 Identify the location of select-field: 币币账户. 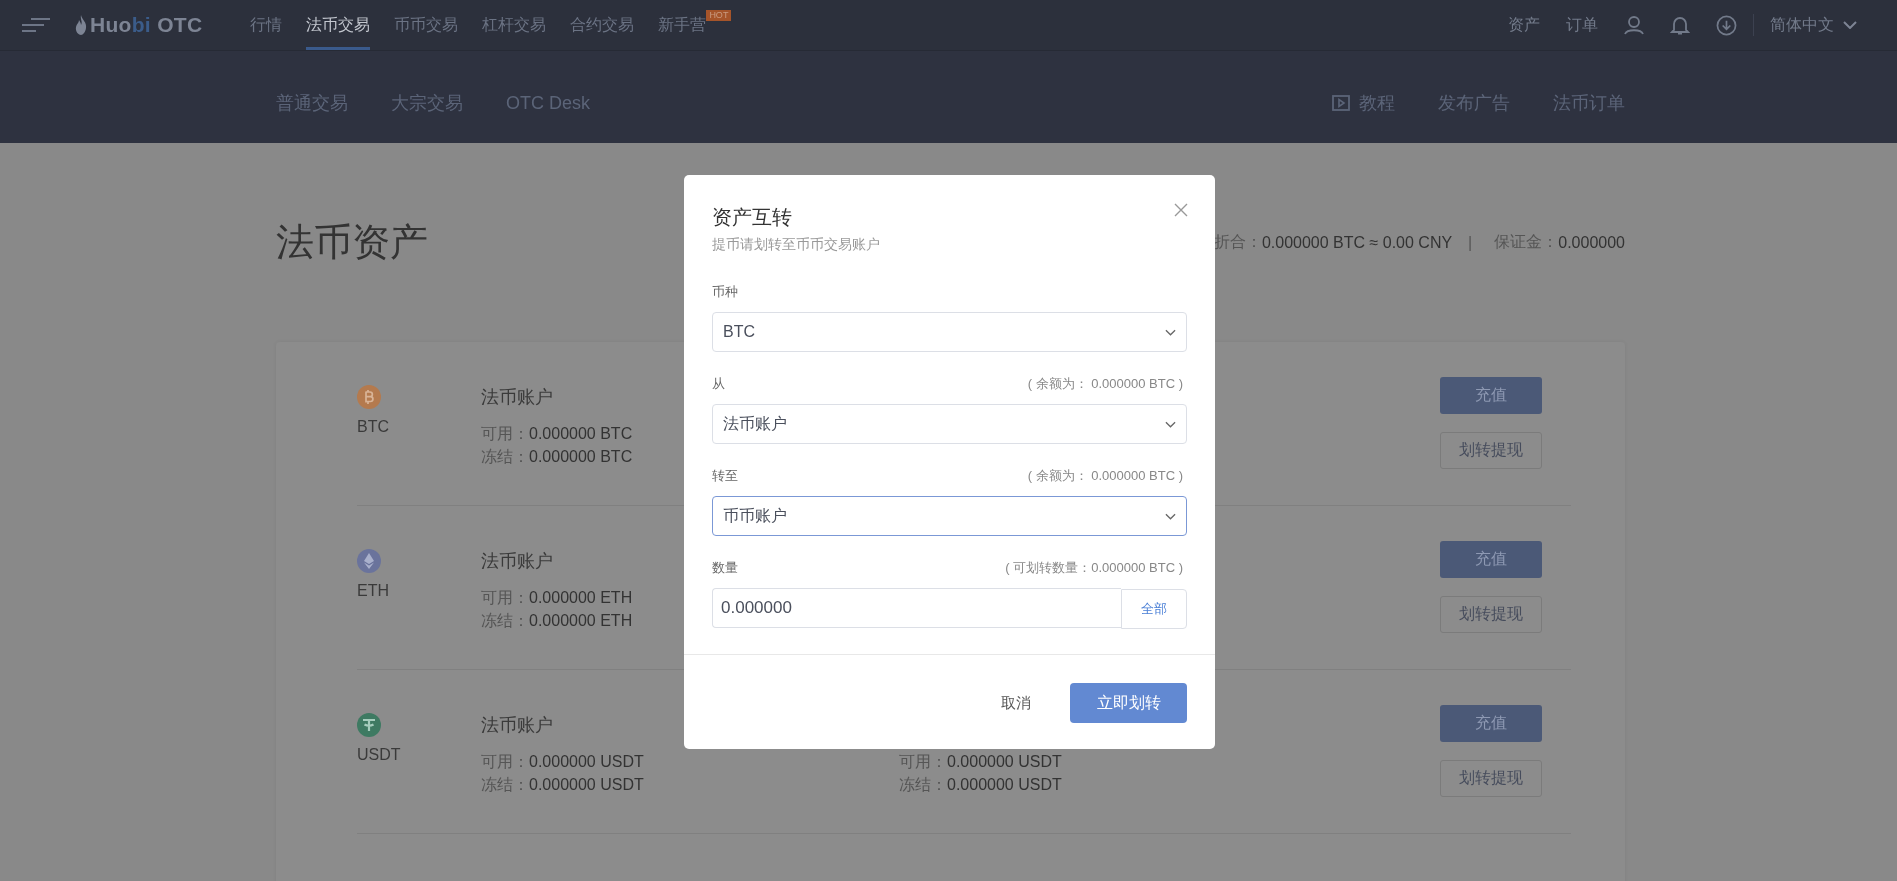
(949, 516).